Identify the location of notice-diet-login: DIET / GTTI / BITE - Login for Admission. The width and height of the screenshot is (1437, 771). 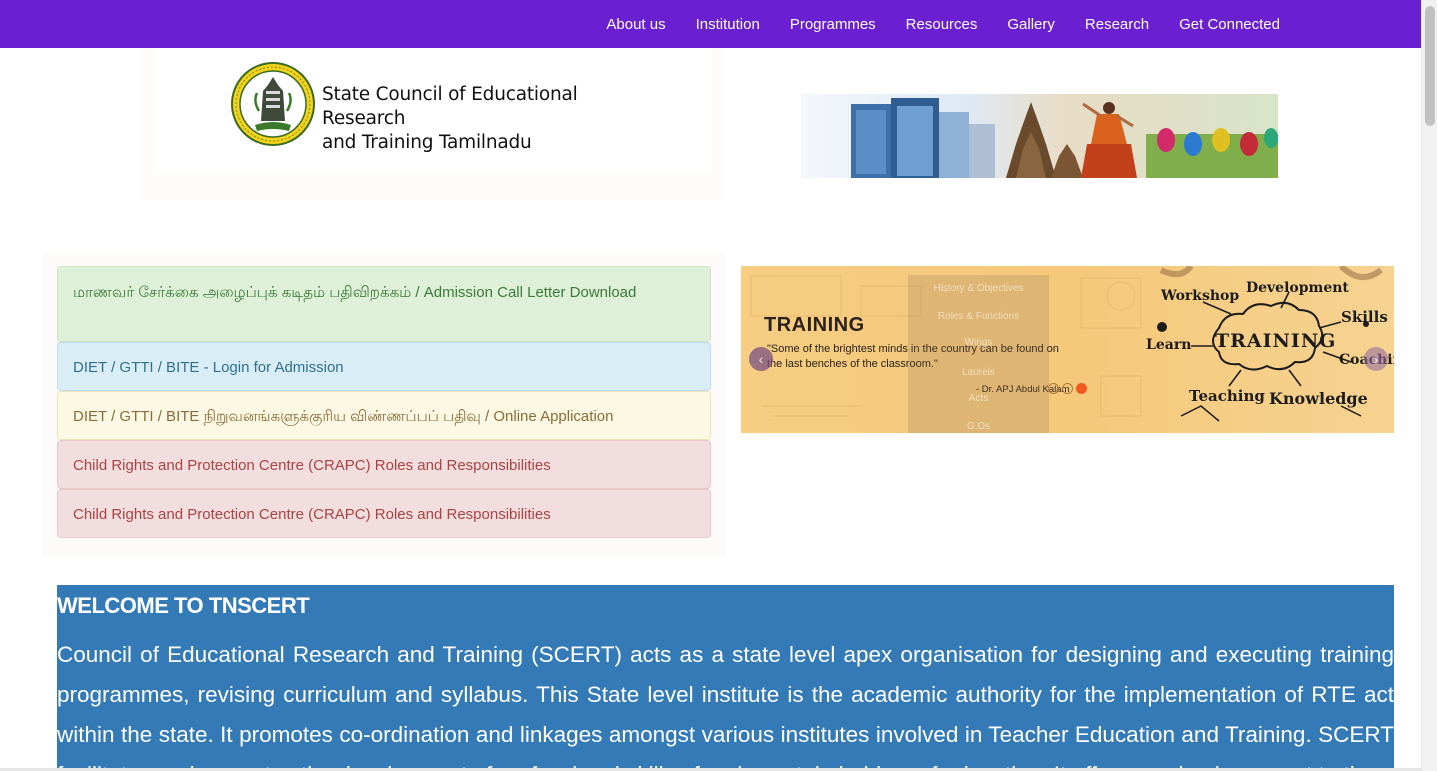
(384, 366).